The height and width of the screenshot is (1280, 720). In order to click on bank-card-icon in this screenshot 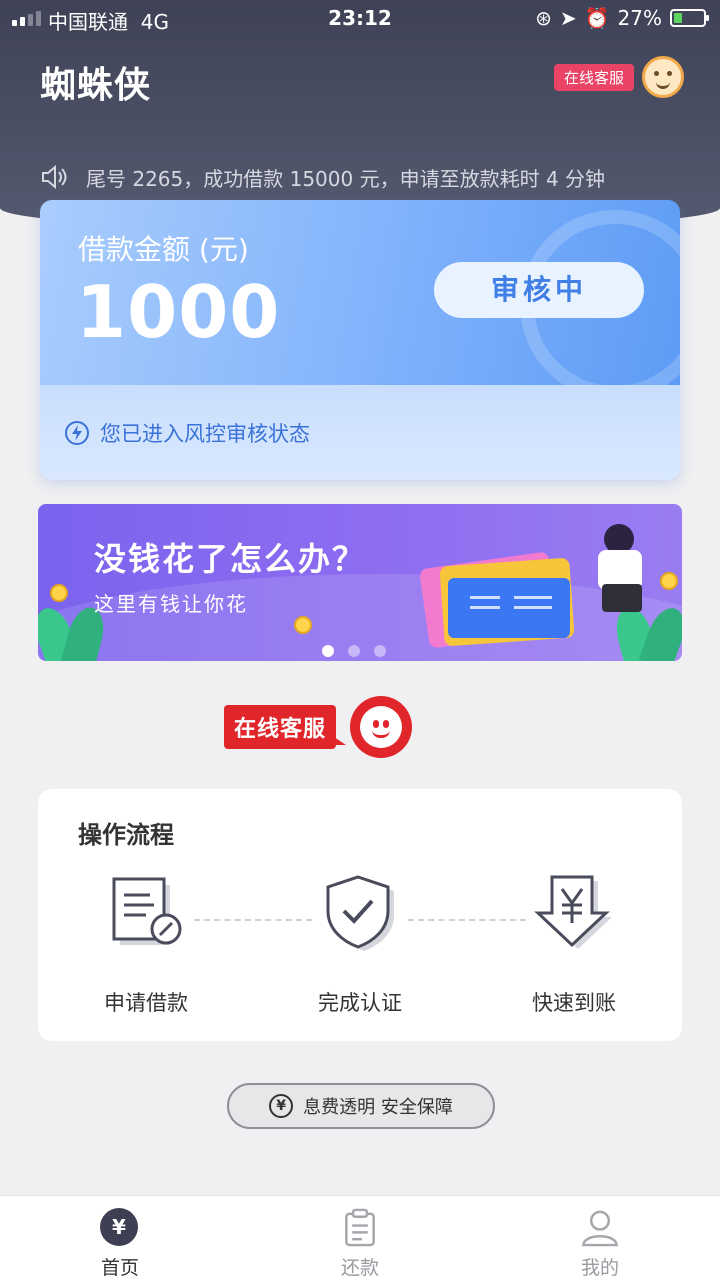, I will do `click(509, 608)`.